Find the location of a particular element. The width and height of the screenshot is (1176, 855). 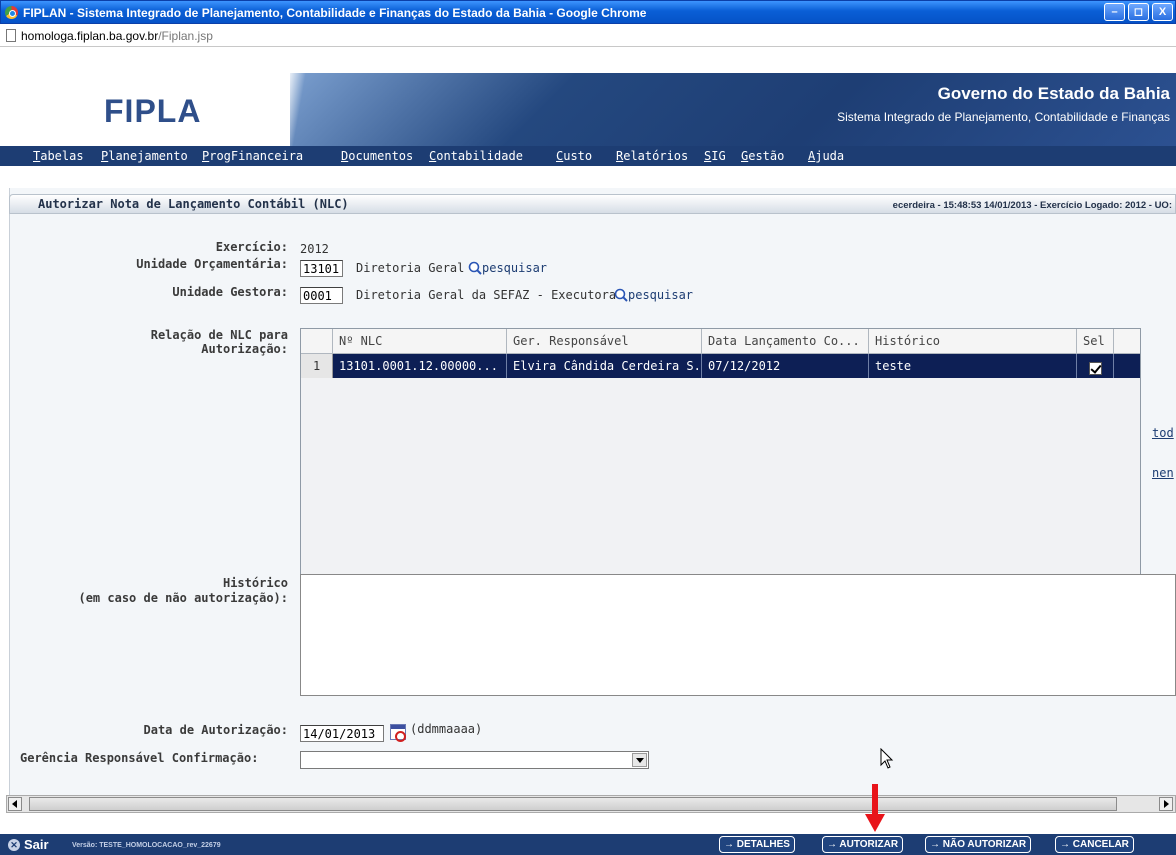

annotation-arrow-icon is located at coordinates (875, 808).